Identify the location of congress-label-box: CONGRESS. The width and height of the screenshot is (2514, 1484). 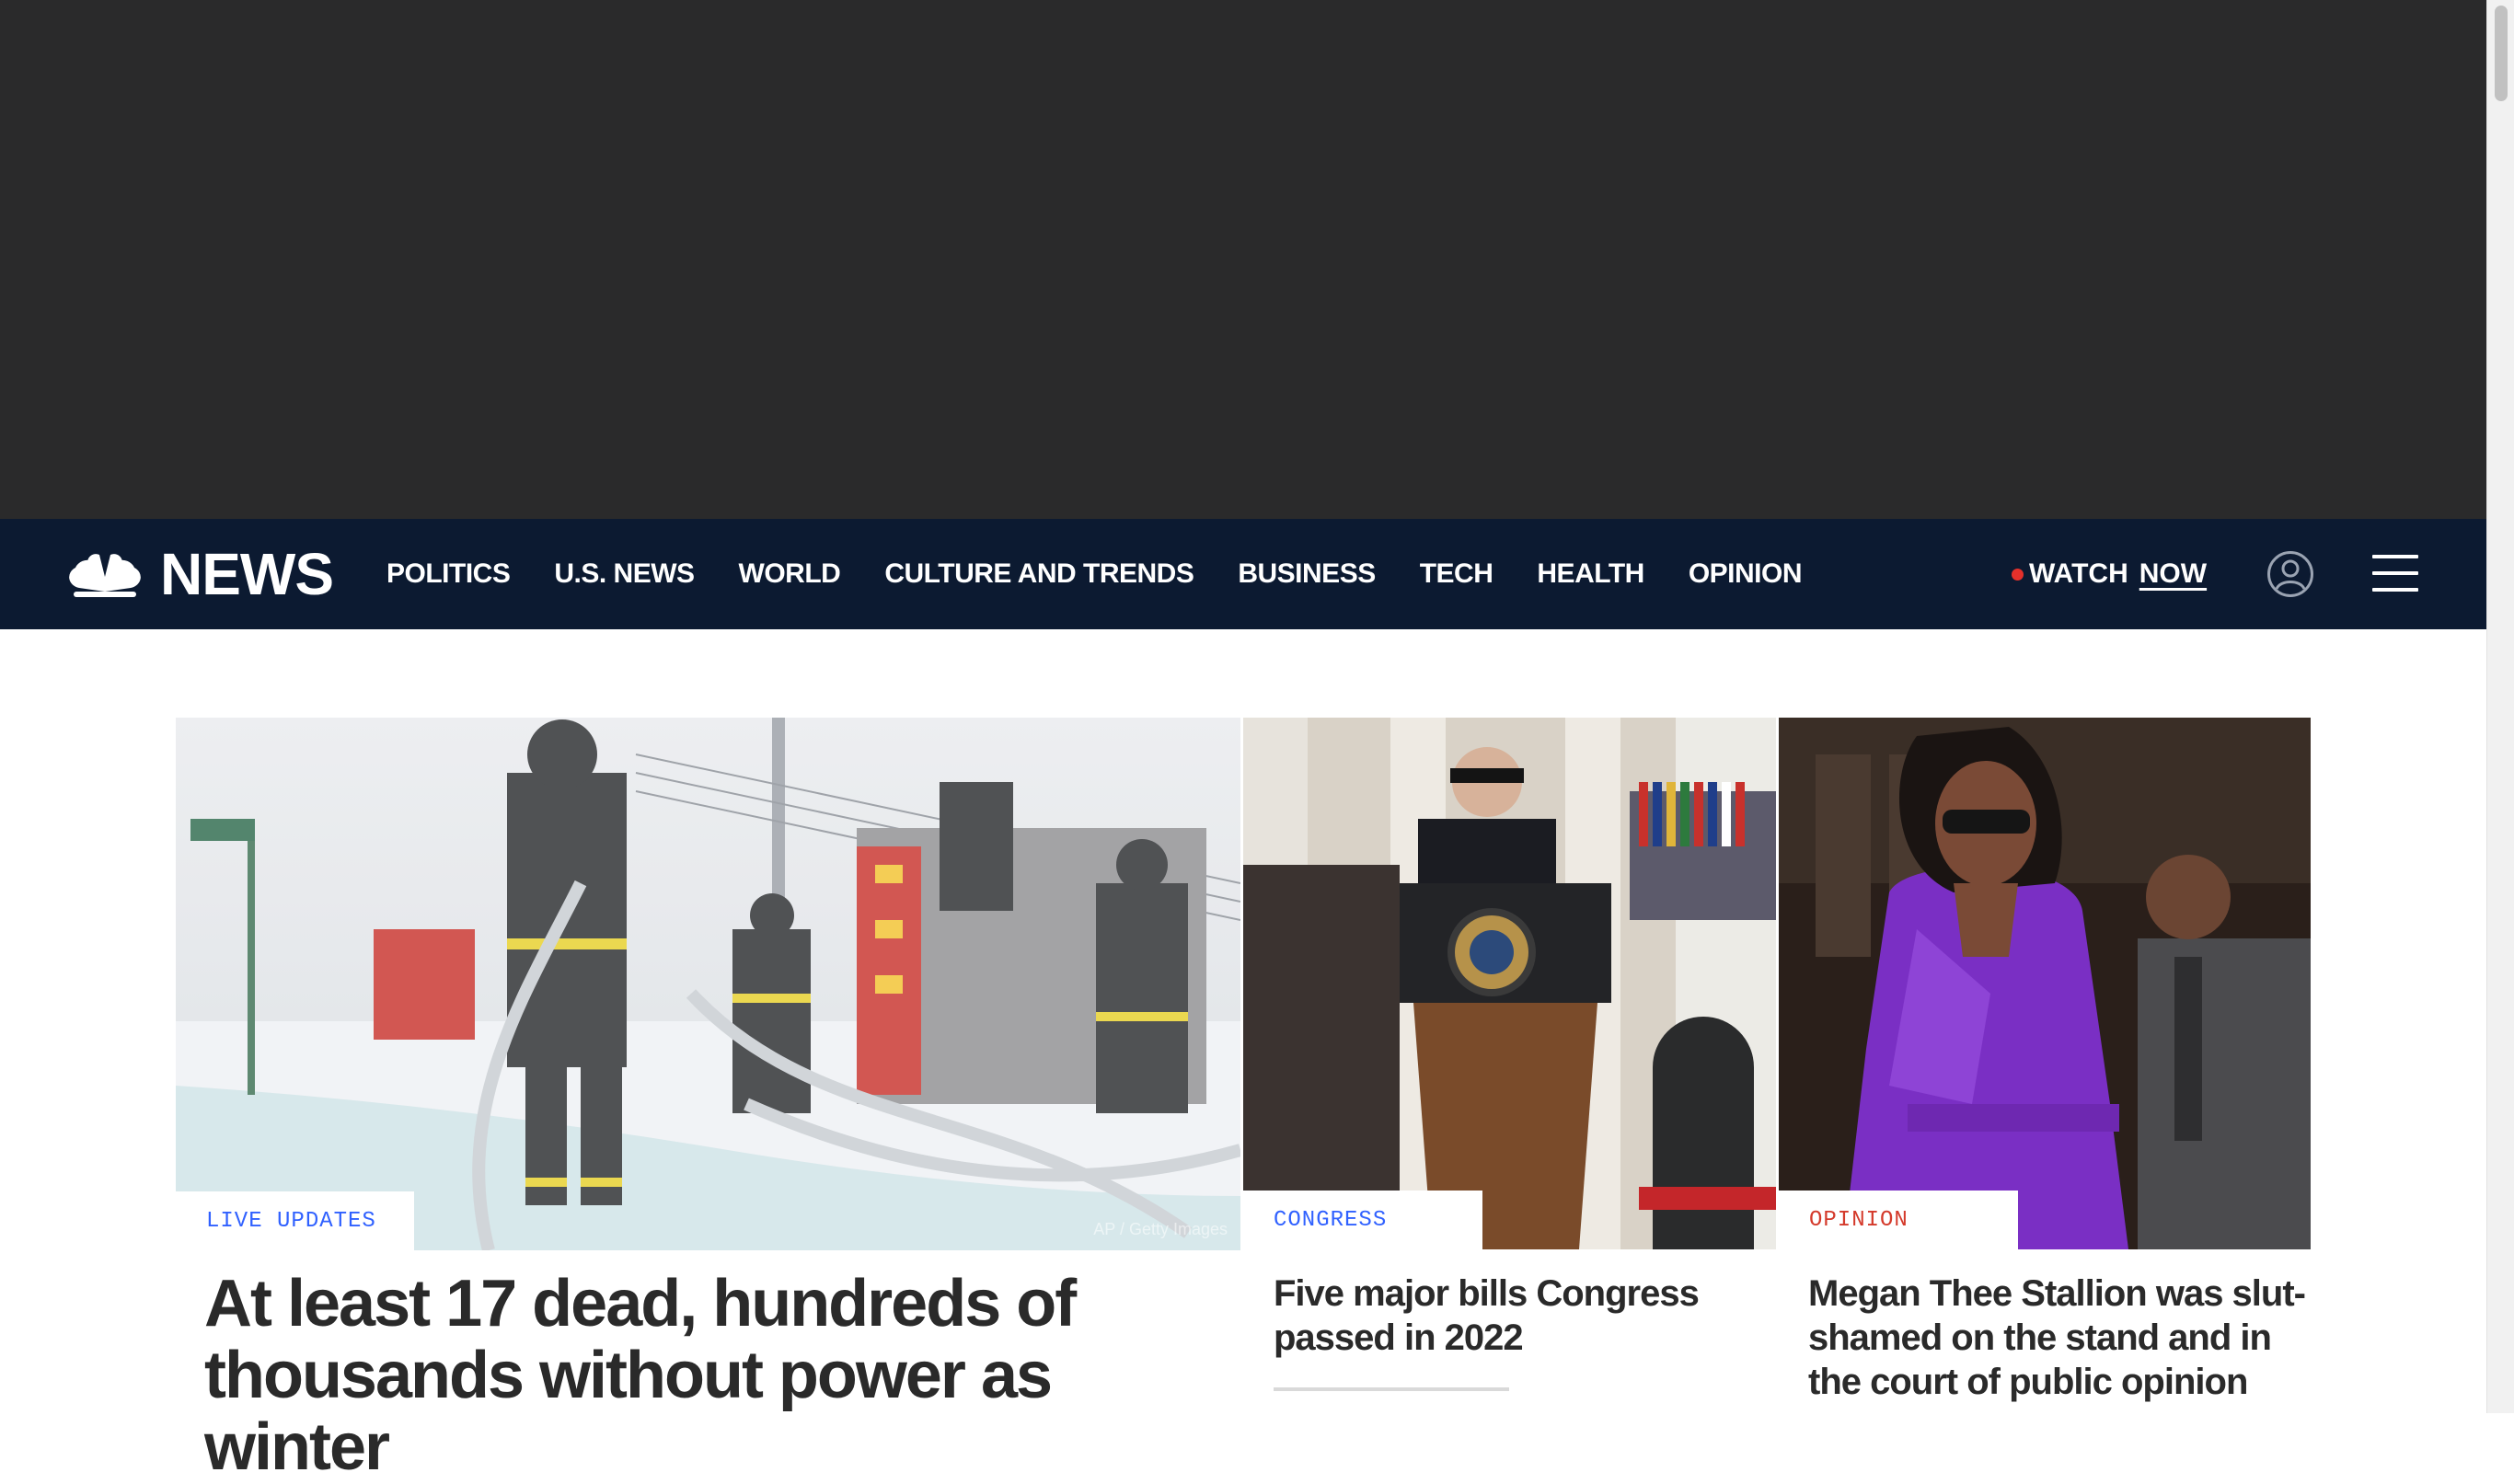
(1362, 1220).